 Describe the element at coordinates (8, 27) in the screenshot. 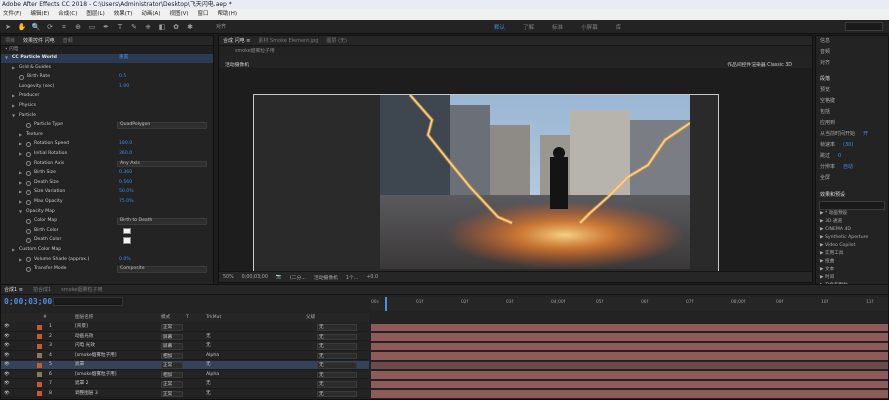

I see `select-tool-icon: ➤` at that location.